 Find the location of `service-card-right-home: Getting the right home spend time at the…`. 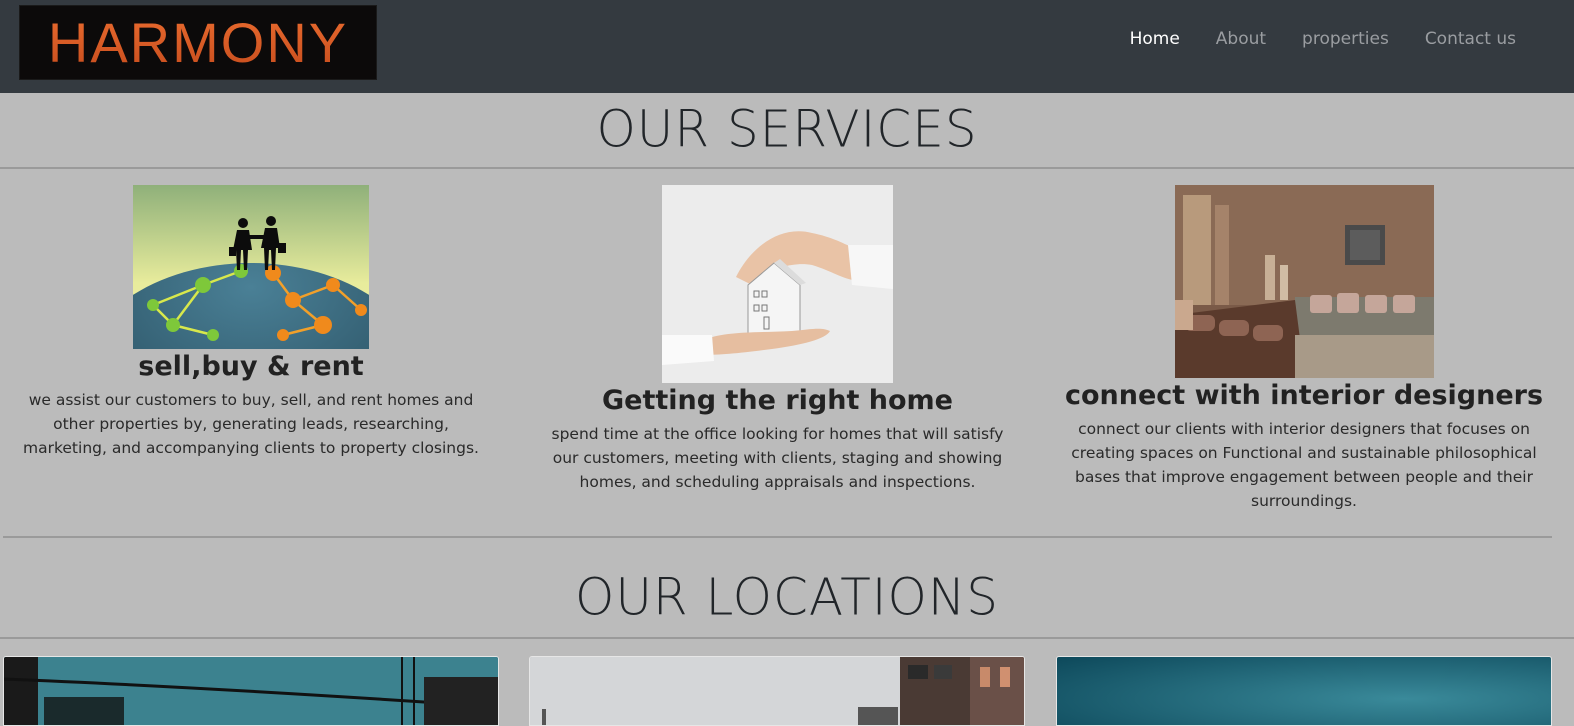

service-card-right-home: Getting the right home spend time at the… is located at coordinates (777, 339).